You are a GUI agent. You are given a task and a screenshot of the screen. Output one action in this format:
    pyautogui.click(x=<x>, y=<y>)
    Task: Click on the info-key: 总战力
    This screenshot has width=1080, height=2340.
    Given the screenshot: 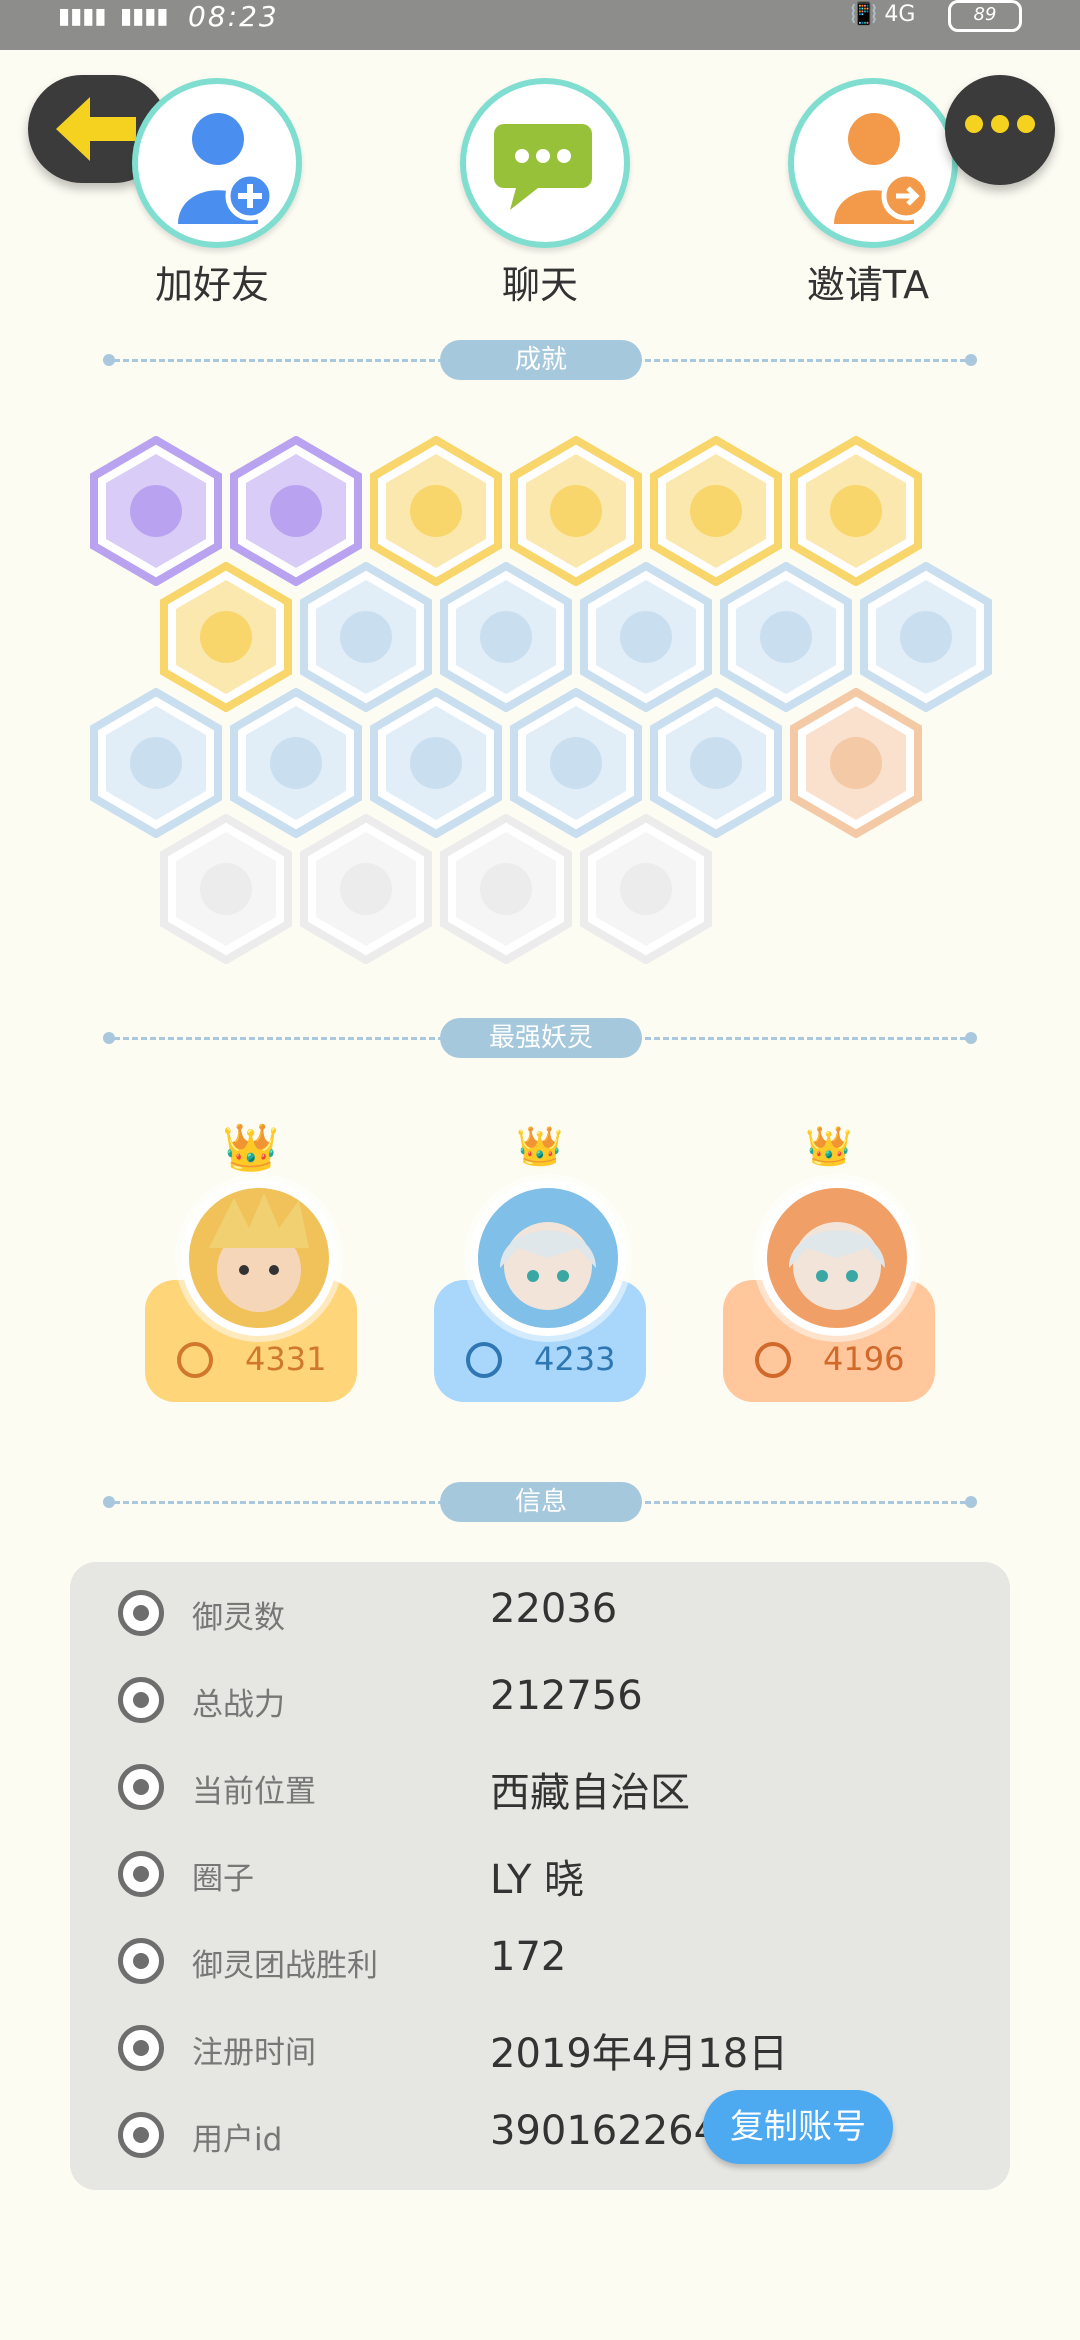 What is the action you would take?
    pyautogui.click(x=238, y=1705)
    